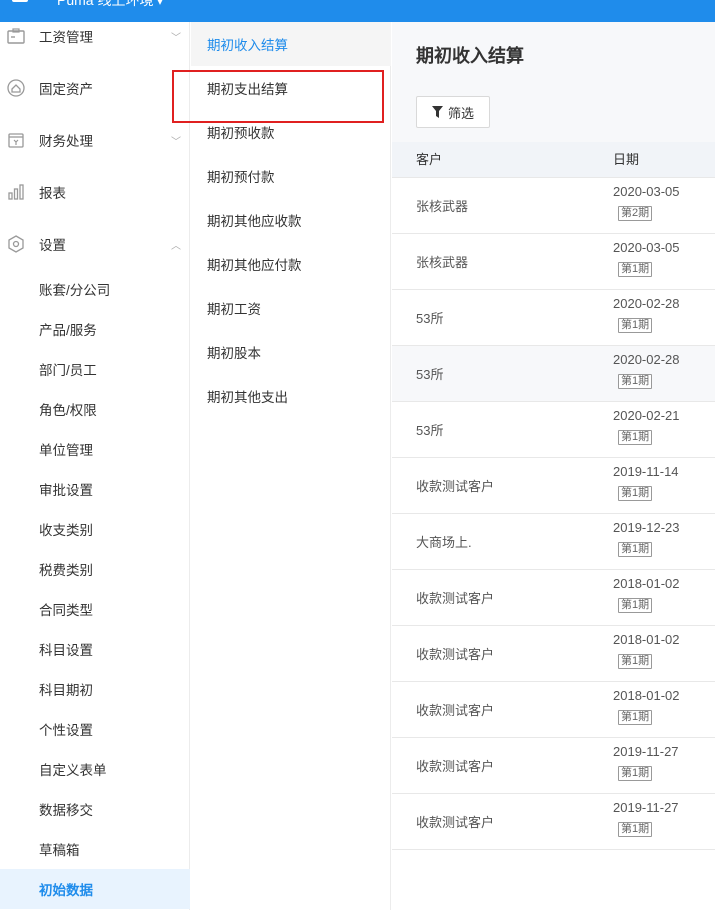  Describe the element at coordinates (430, 430) in the screenshot. I see `customer-cell: 53所` at that location.